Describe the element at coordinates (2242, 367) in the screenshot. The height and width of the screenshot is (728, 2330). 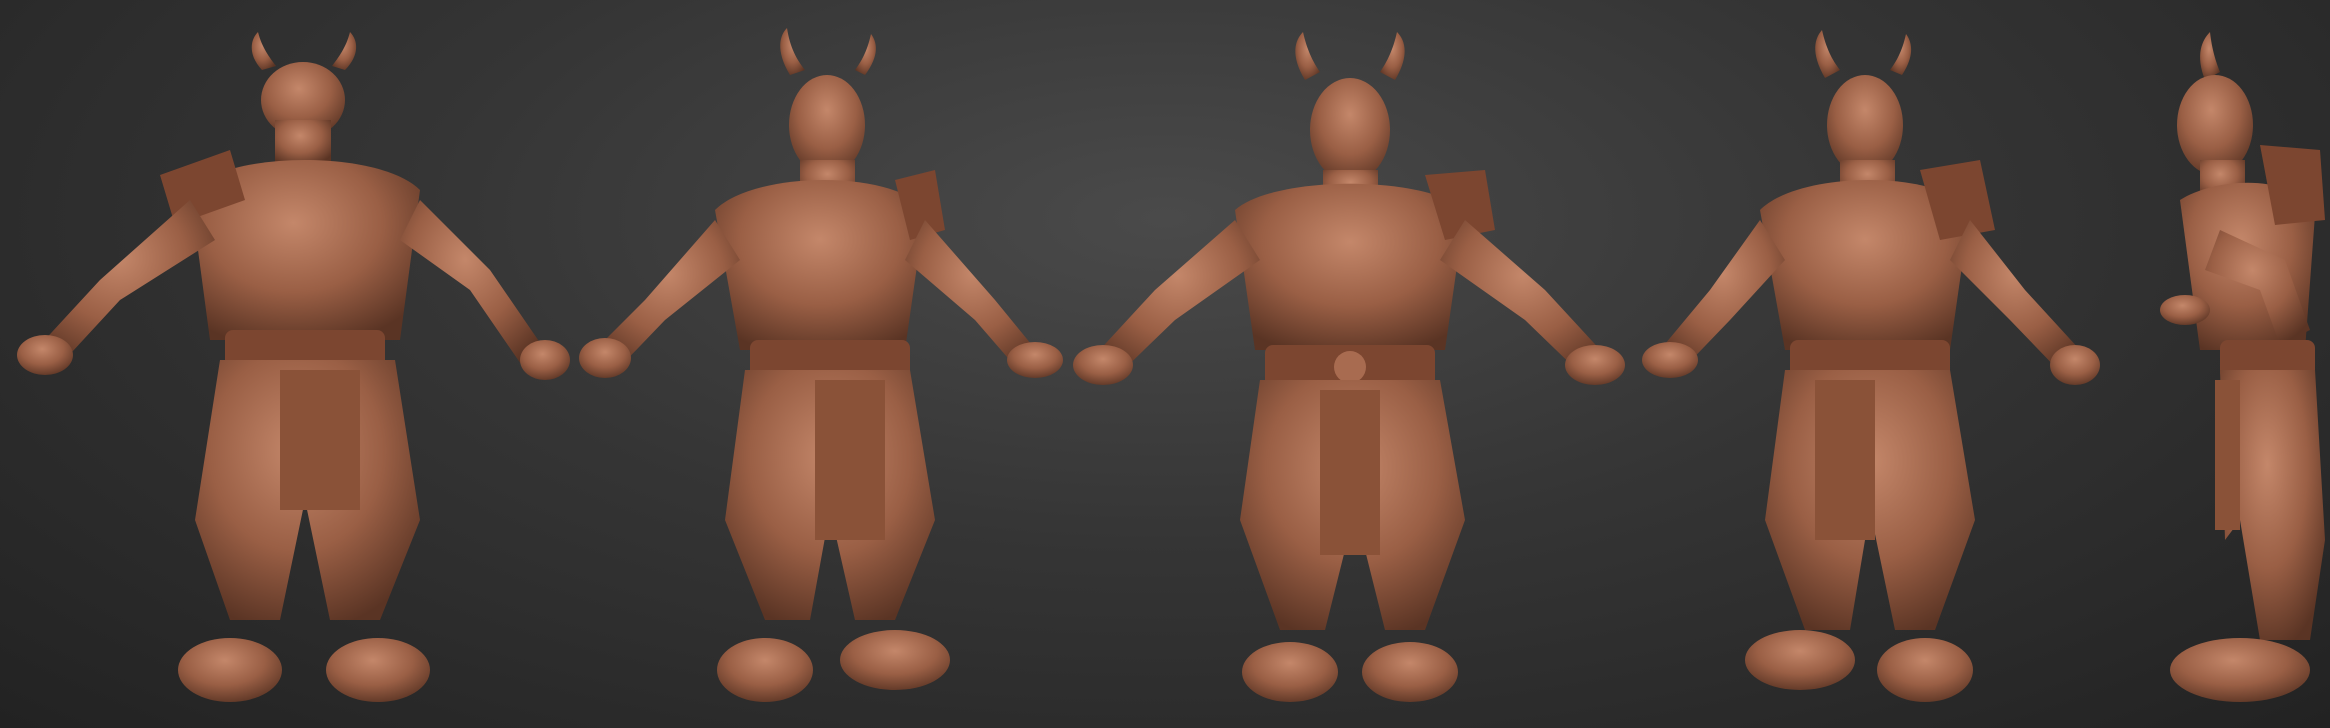
I see `sculpt-side-image` at that location.